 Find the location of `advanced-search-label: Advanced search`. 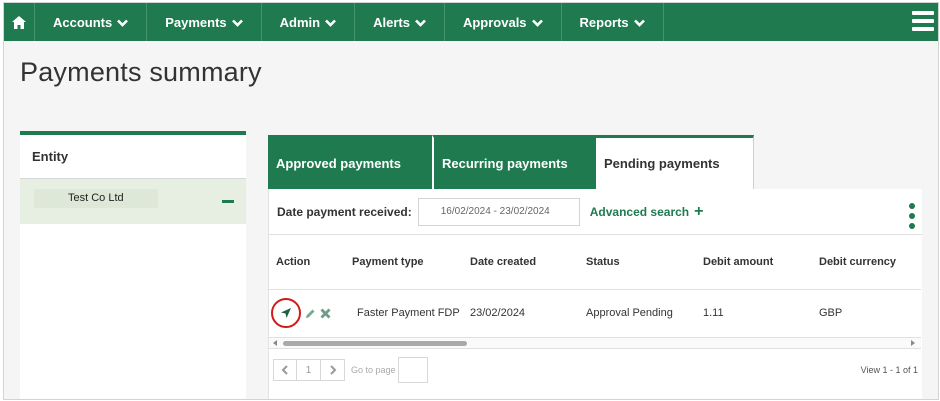

advanced-search-label: Advanced search is located at coordinates (639, 211).